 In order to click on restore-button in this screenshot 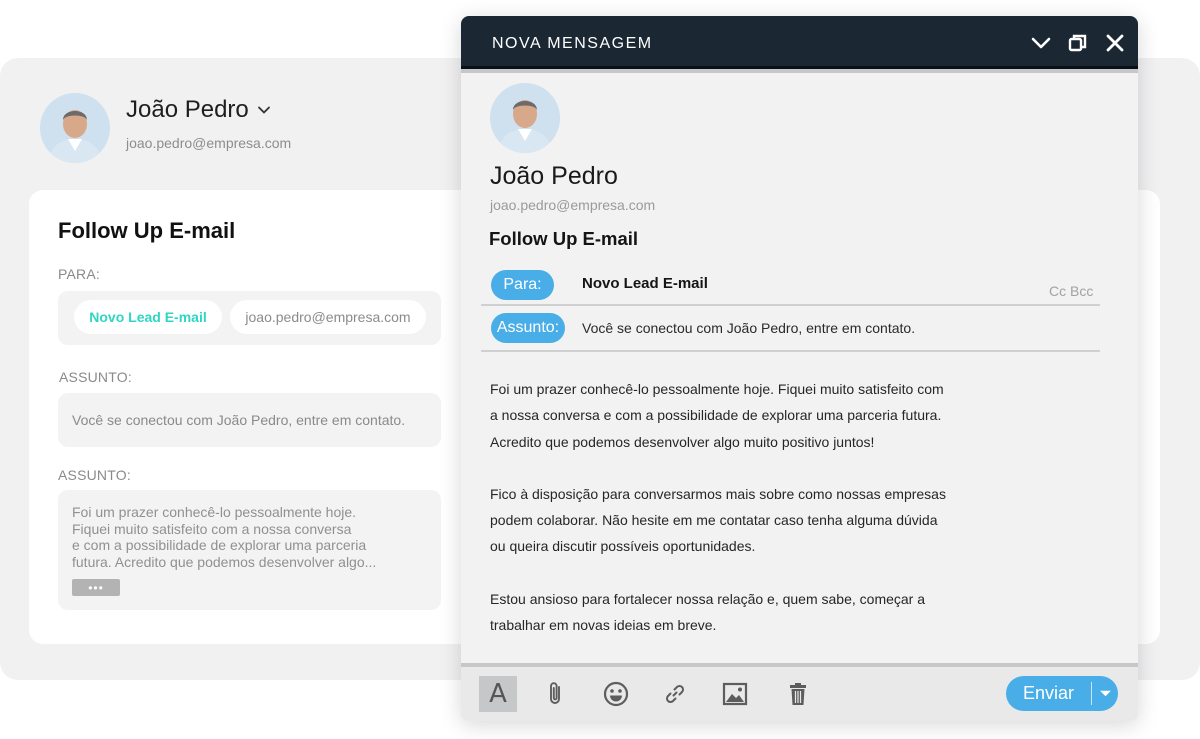, I will do `click(1078, 43)`.